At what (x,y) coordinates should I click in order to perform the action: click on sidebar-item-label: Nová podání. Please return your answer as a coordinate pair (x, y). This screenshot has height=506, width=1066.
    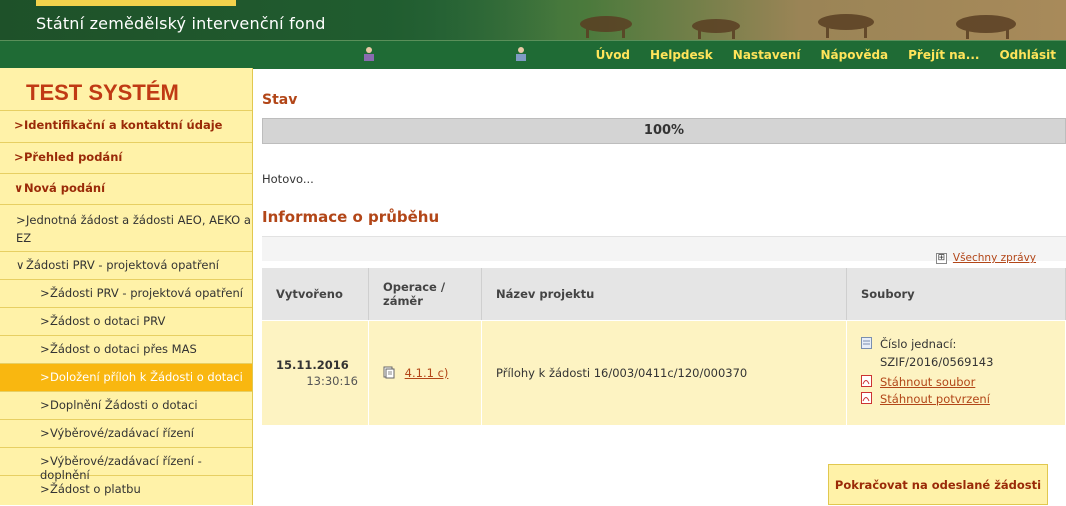
    Looking at the image, I should click on (65, 188).